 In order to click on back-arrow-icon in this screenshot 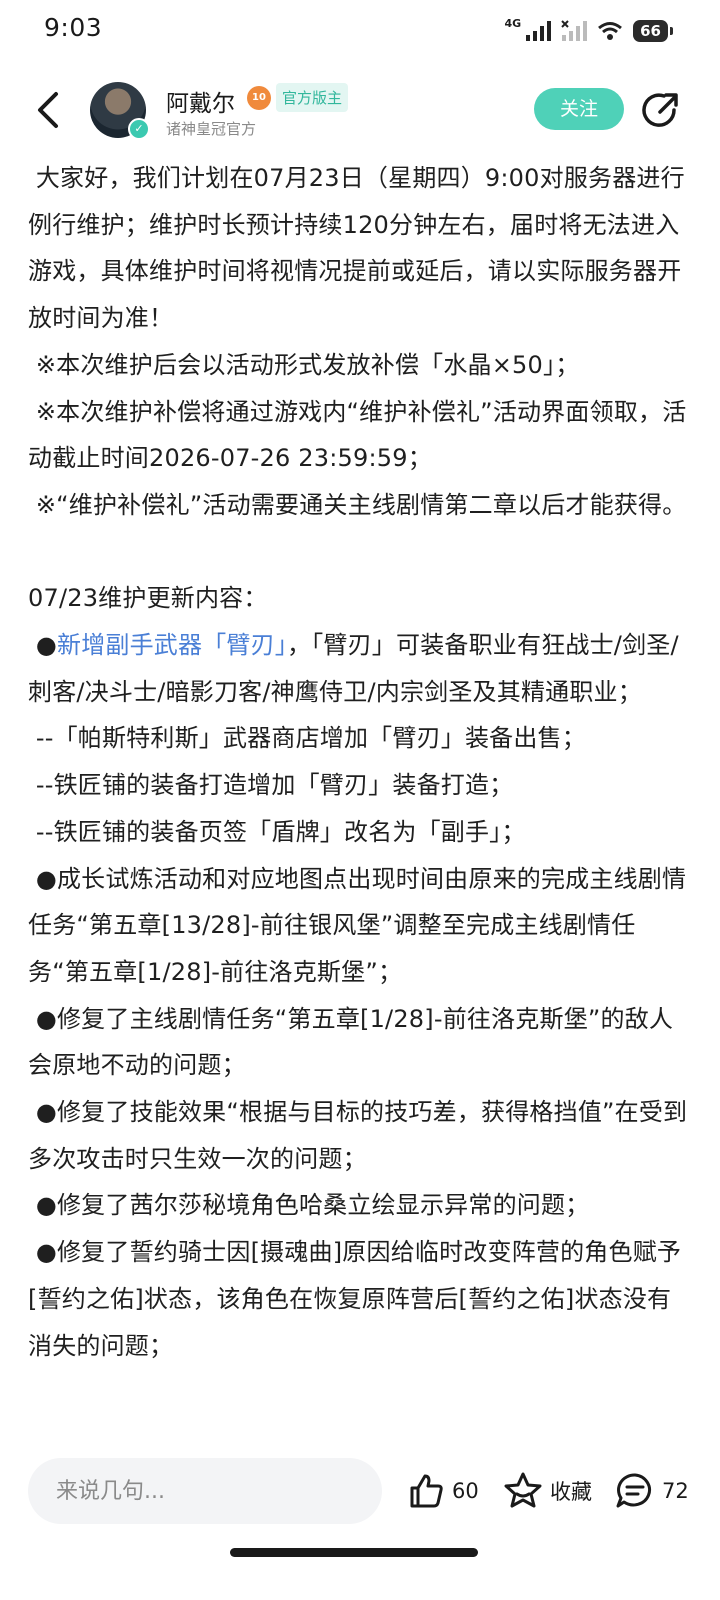, I will do `click(48, 110)`.